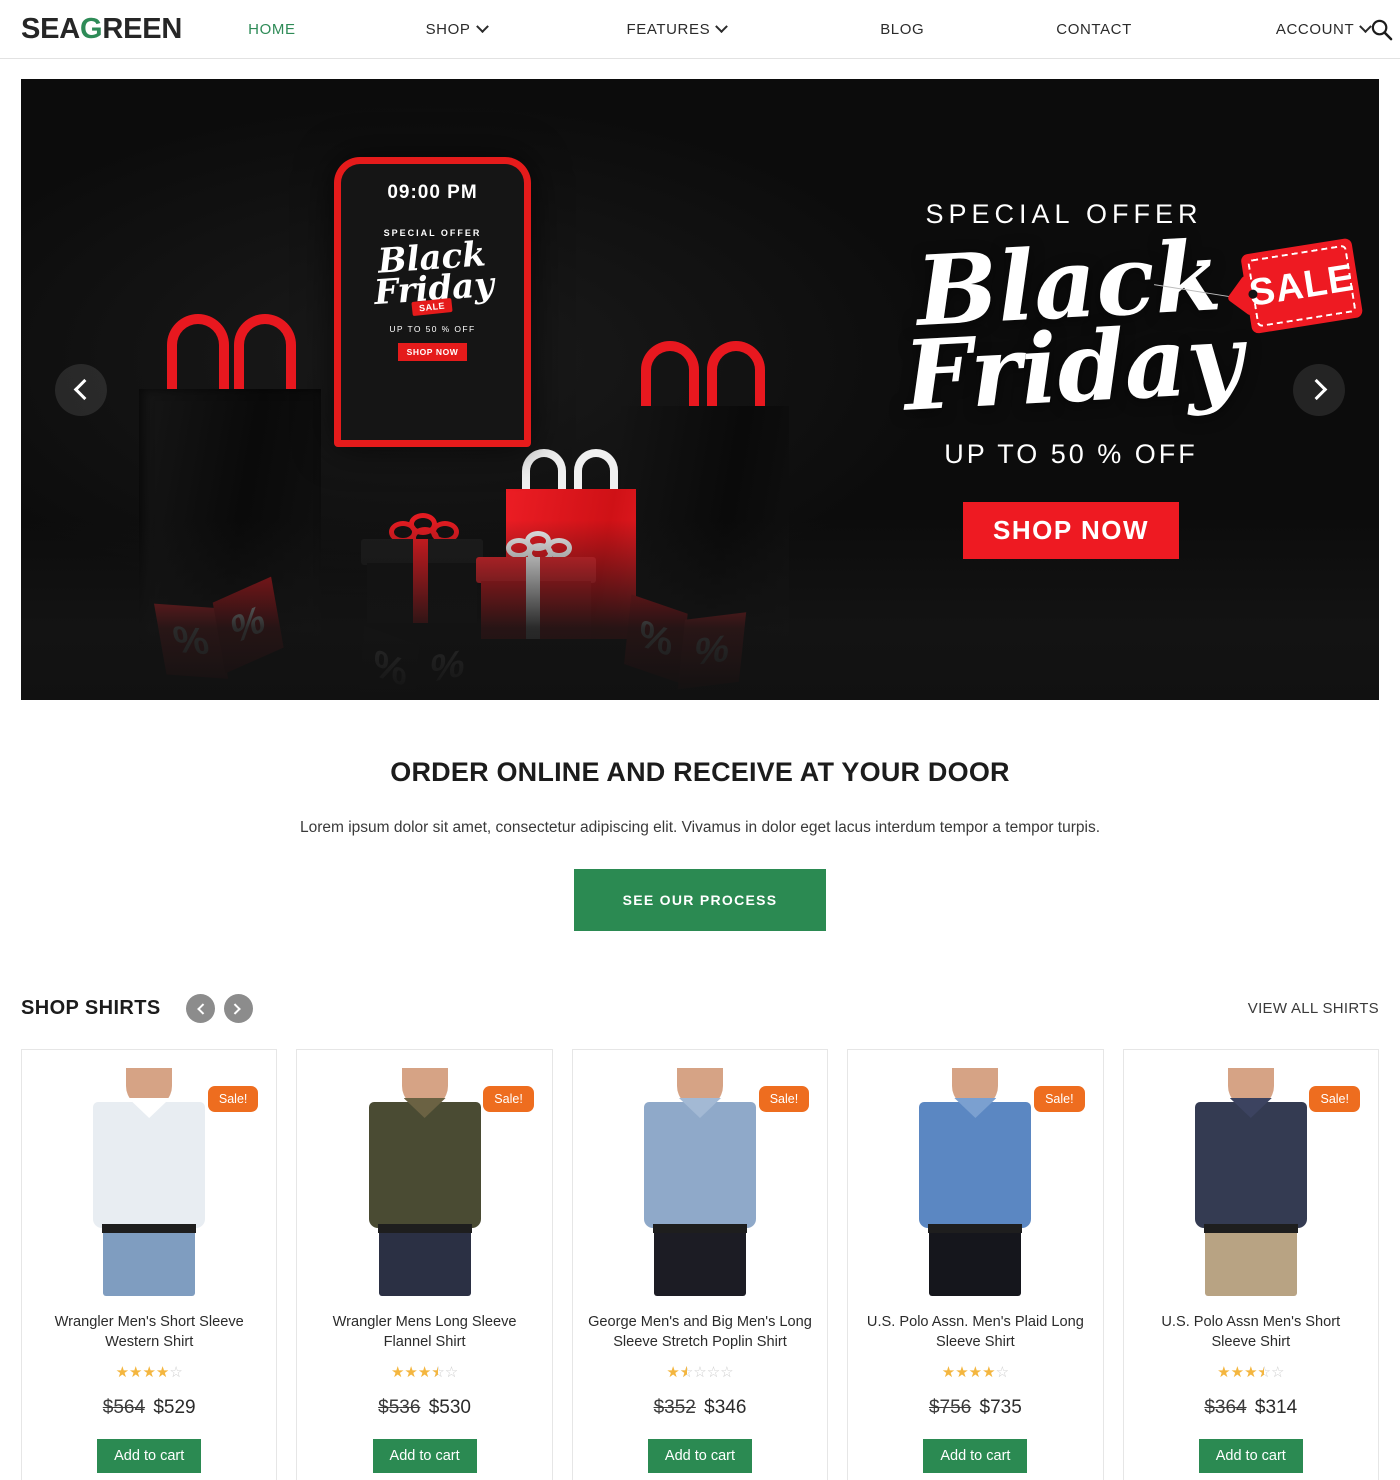 The image size is (1400, 1480). I want to click on nav-item-contact-label: CONTACT, so click(1094, 29).